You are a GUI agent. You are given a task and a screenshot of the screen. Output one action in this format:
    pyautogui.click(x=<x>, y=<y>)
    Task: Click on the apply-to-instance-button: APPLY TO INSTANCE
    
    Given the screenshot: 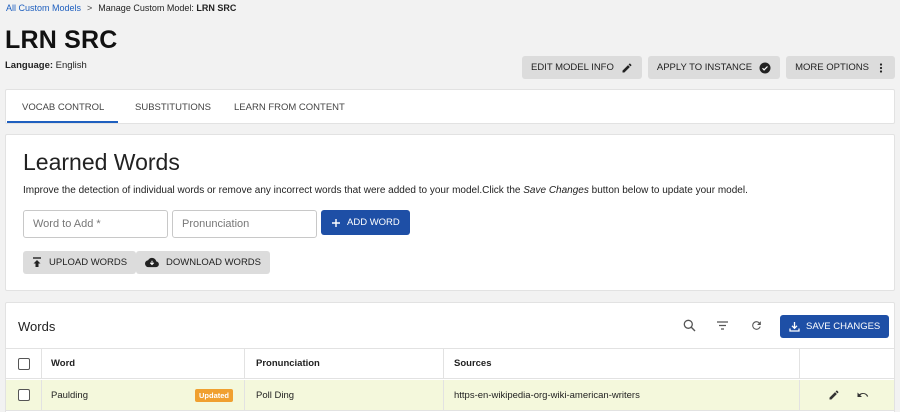 What is the action you would take?
    pyautogui.click(x=714, y=67)
    